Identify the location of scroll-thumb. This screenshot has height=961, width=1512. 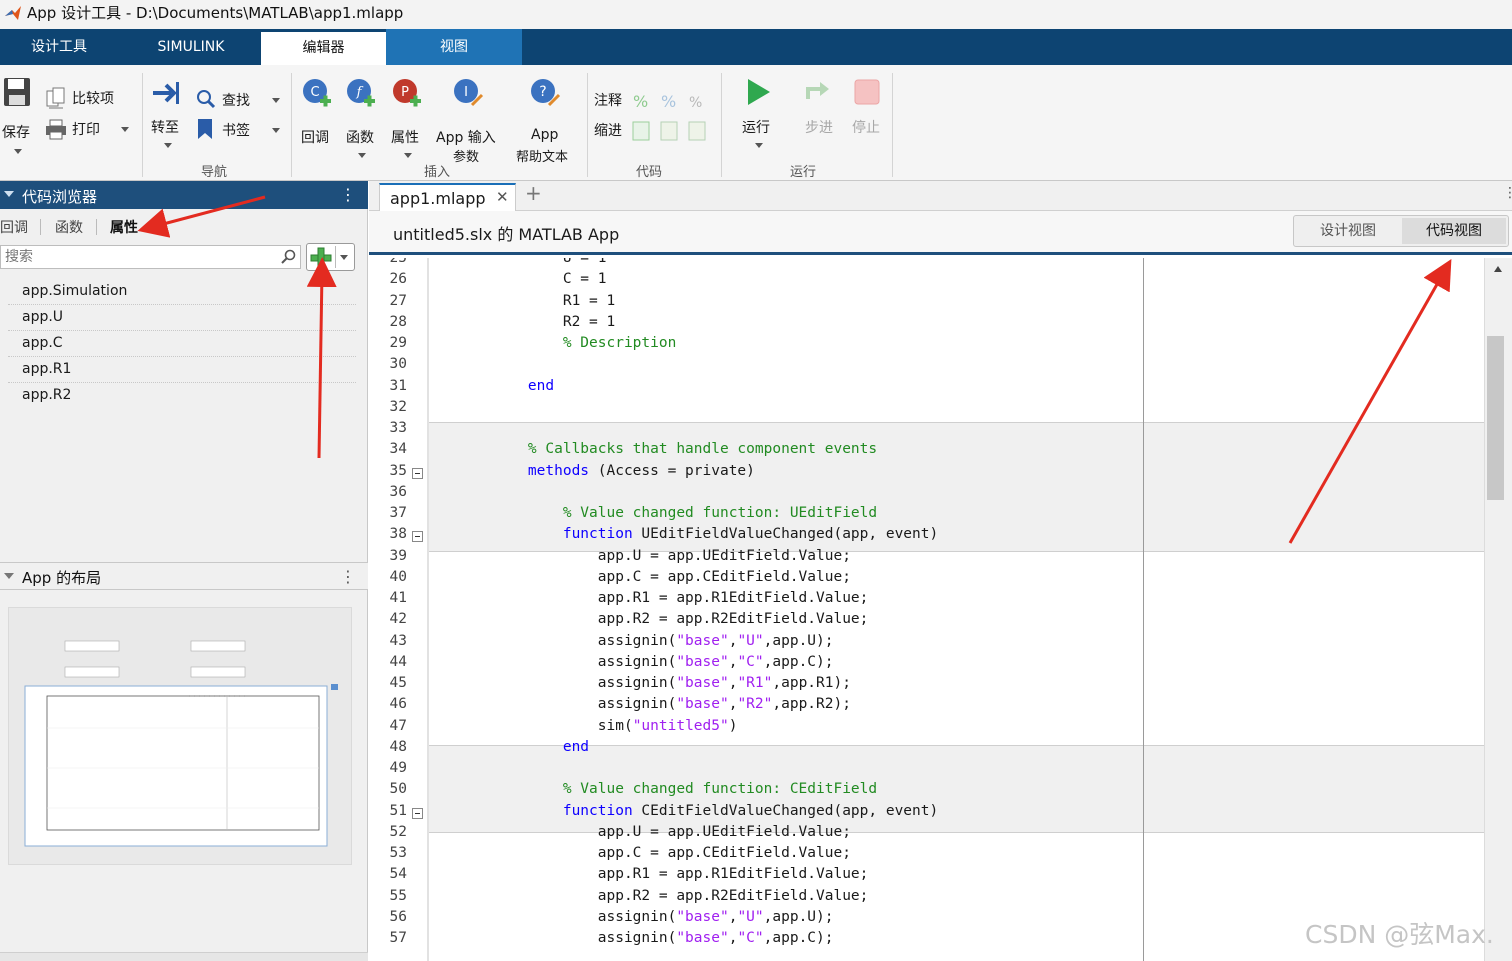
(1495, 418).